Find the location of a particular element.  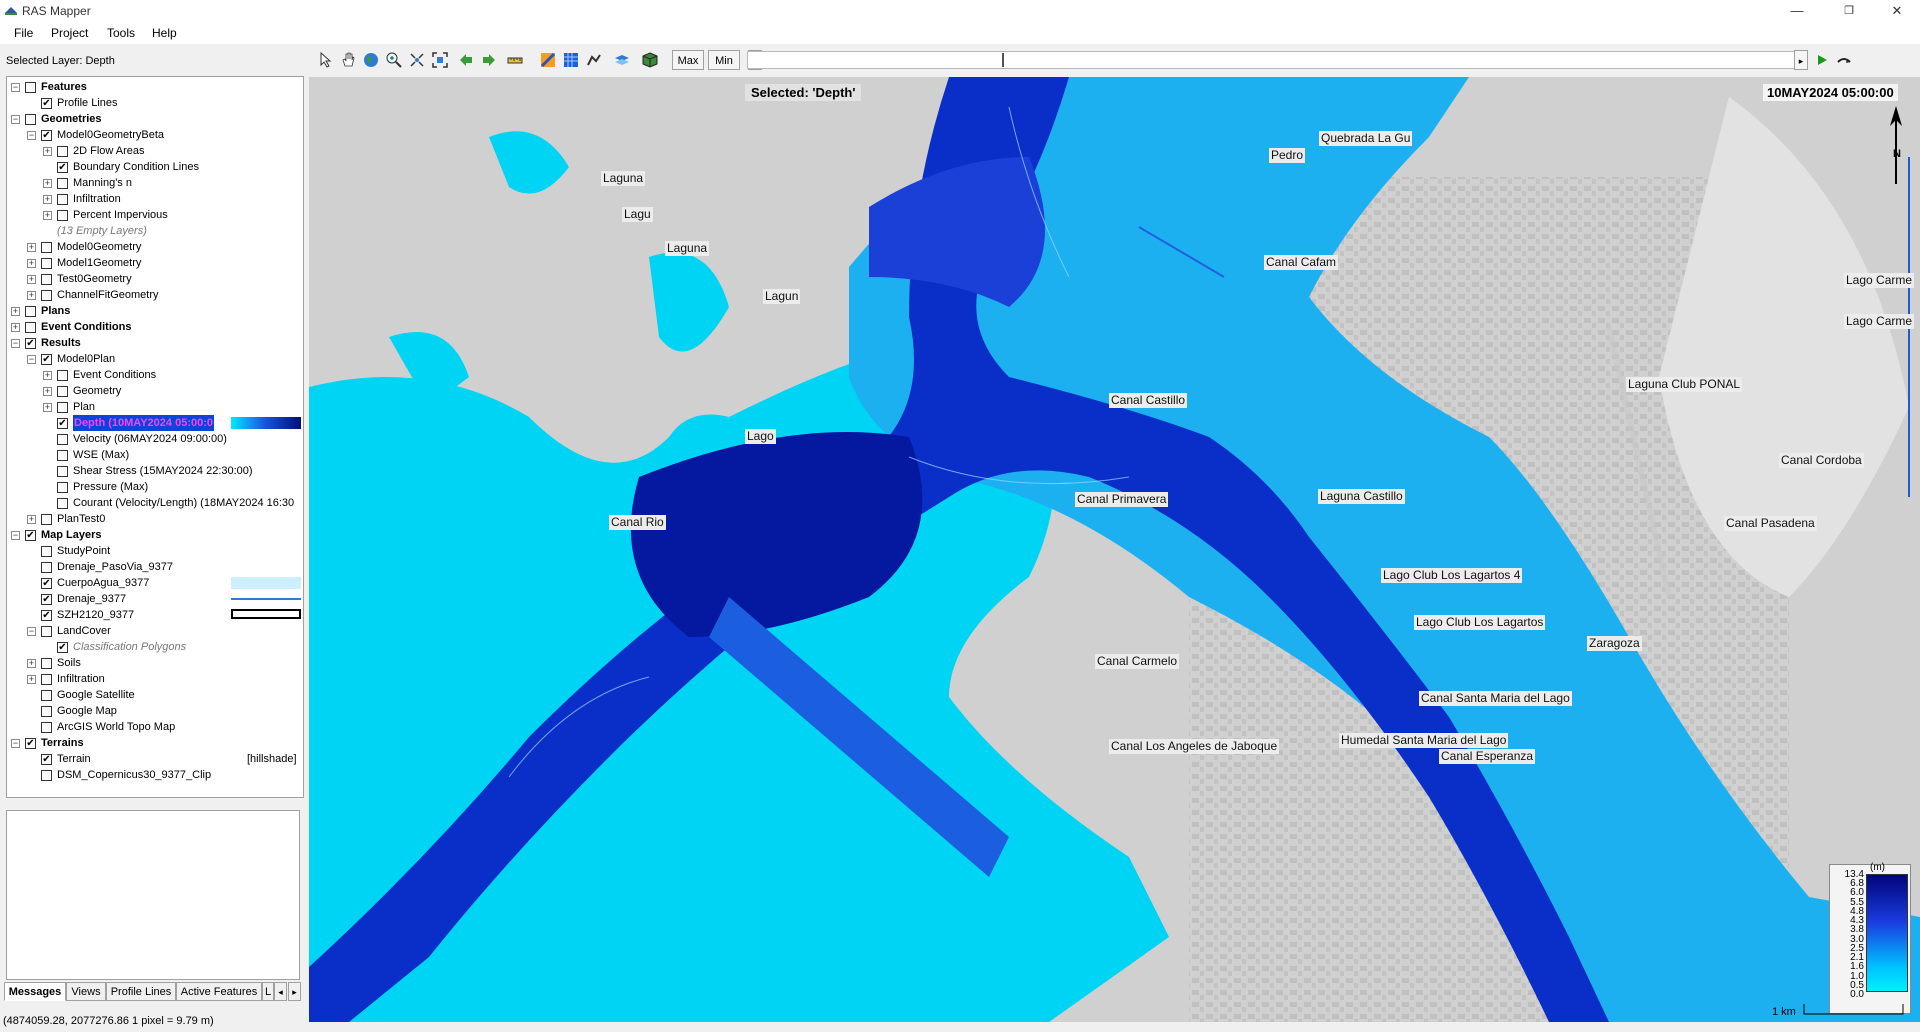

layer-tree-row: ✔ Classification Polygons is located at coordinates (155, 647).